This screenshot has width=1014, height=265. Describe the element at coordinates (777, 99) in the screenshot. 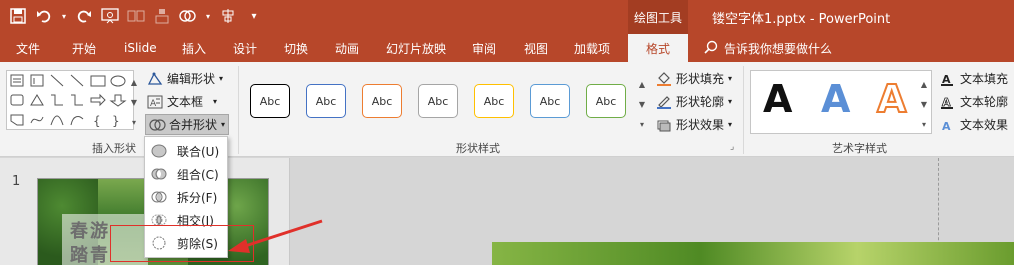

I see `wordart-preset-black: A` at that location.